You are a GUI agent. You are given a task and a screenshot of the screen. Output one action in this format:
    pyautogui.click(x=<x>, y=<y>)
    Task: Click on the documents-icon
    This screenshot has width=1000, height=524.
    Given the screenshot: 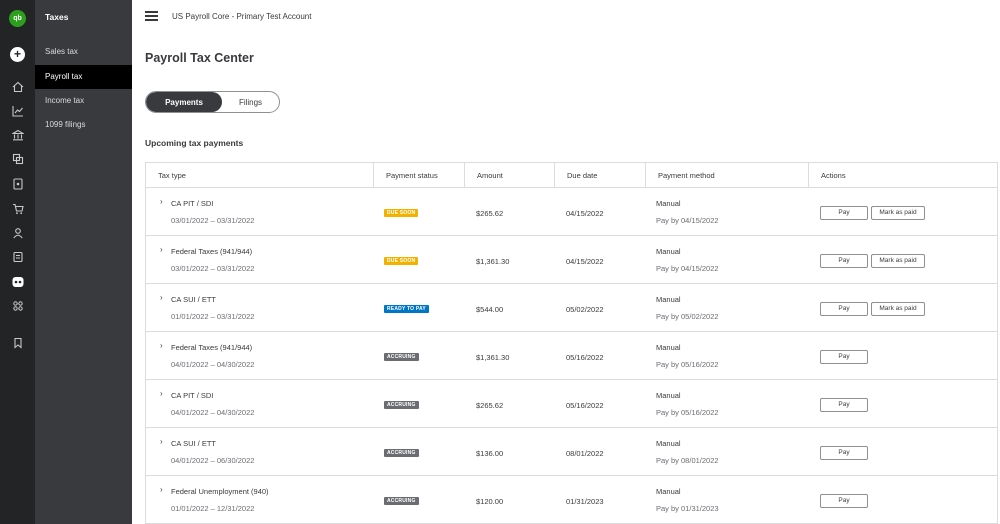 What is the action you would take?
    pyautogui.click(x=17, y=158)
    